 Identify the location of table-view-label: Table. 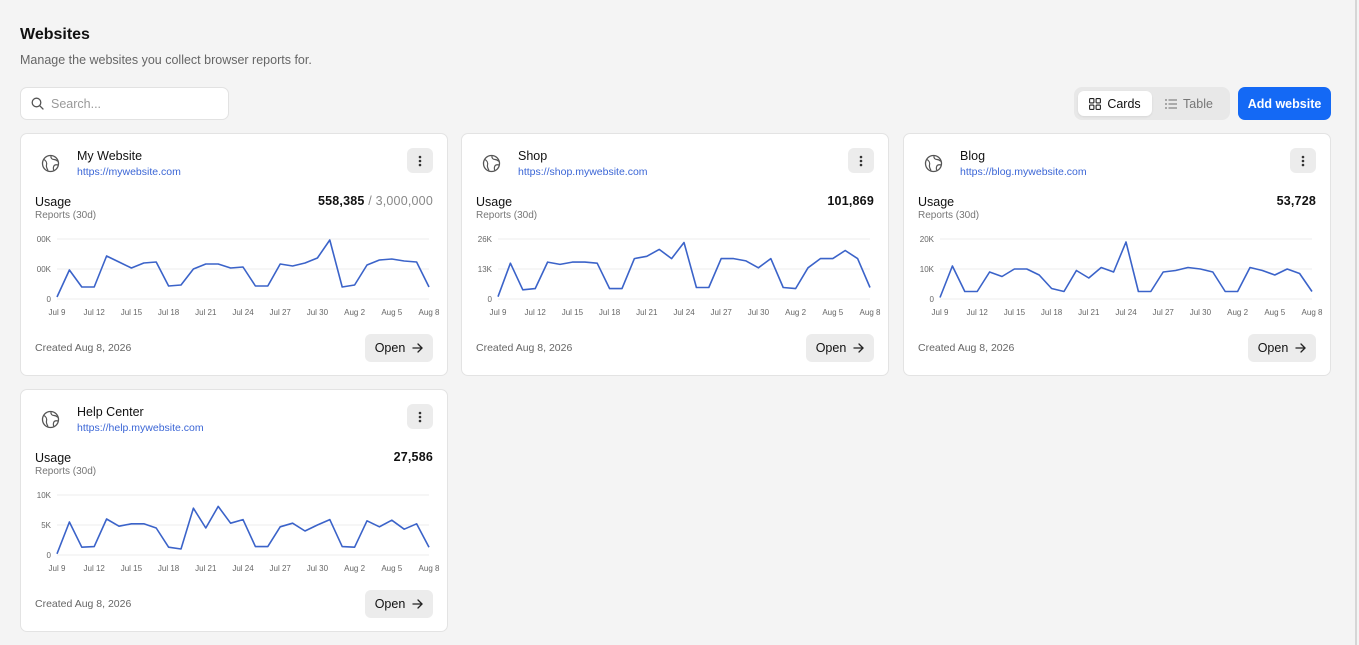
(1198, 103).